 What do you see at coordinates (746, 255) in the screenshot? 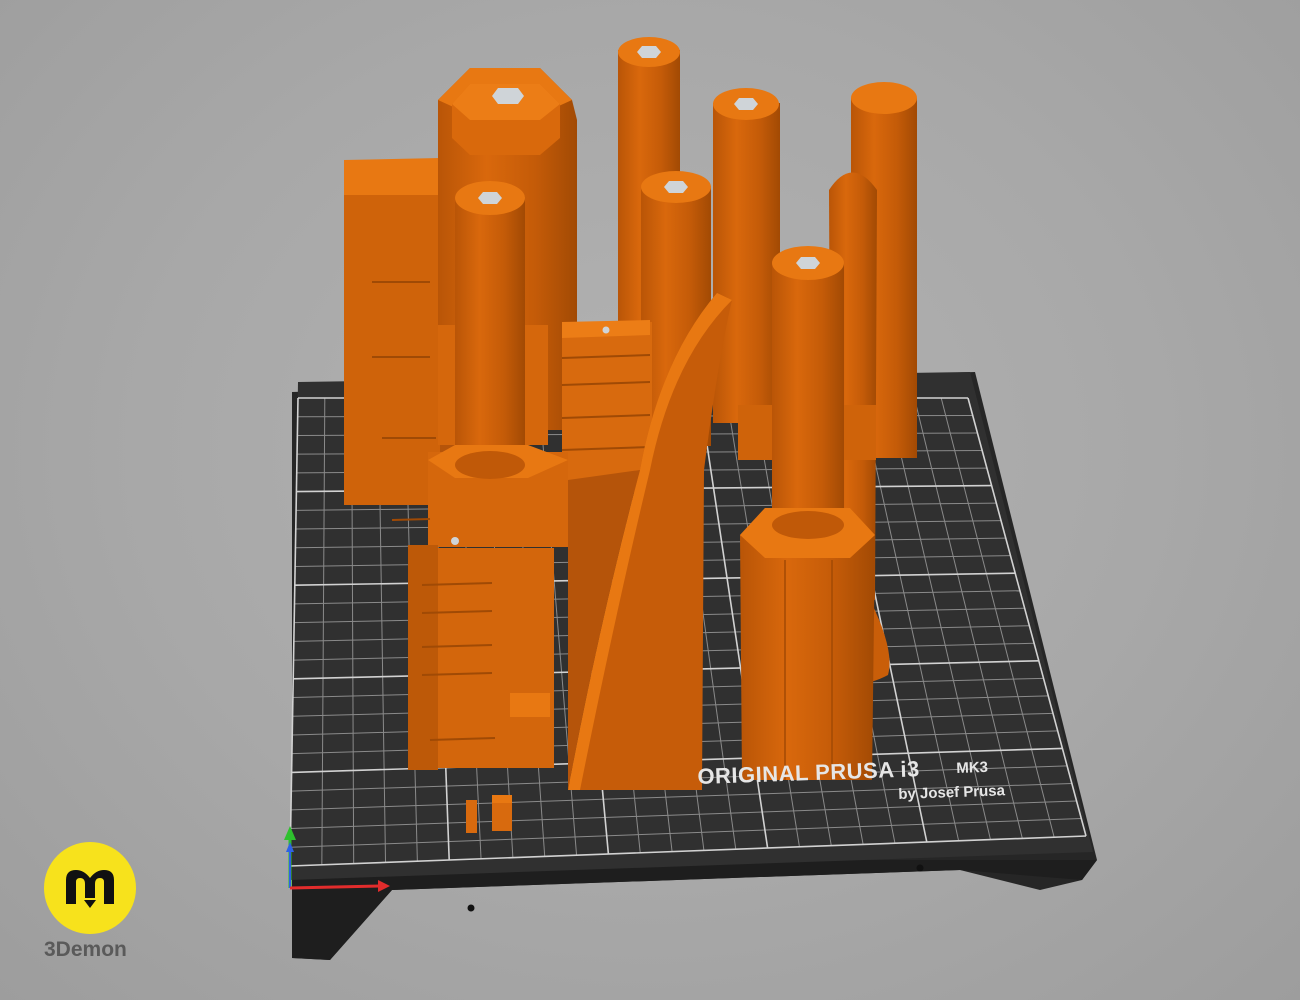
I see `tube-part` at bounding box center [746, 255].